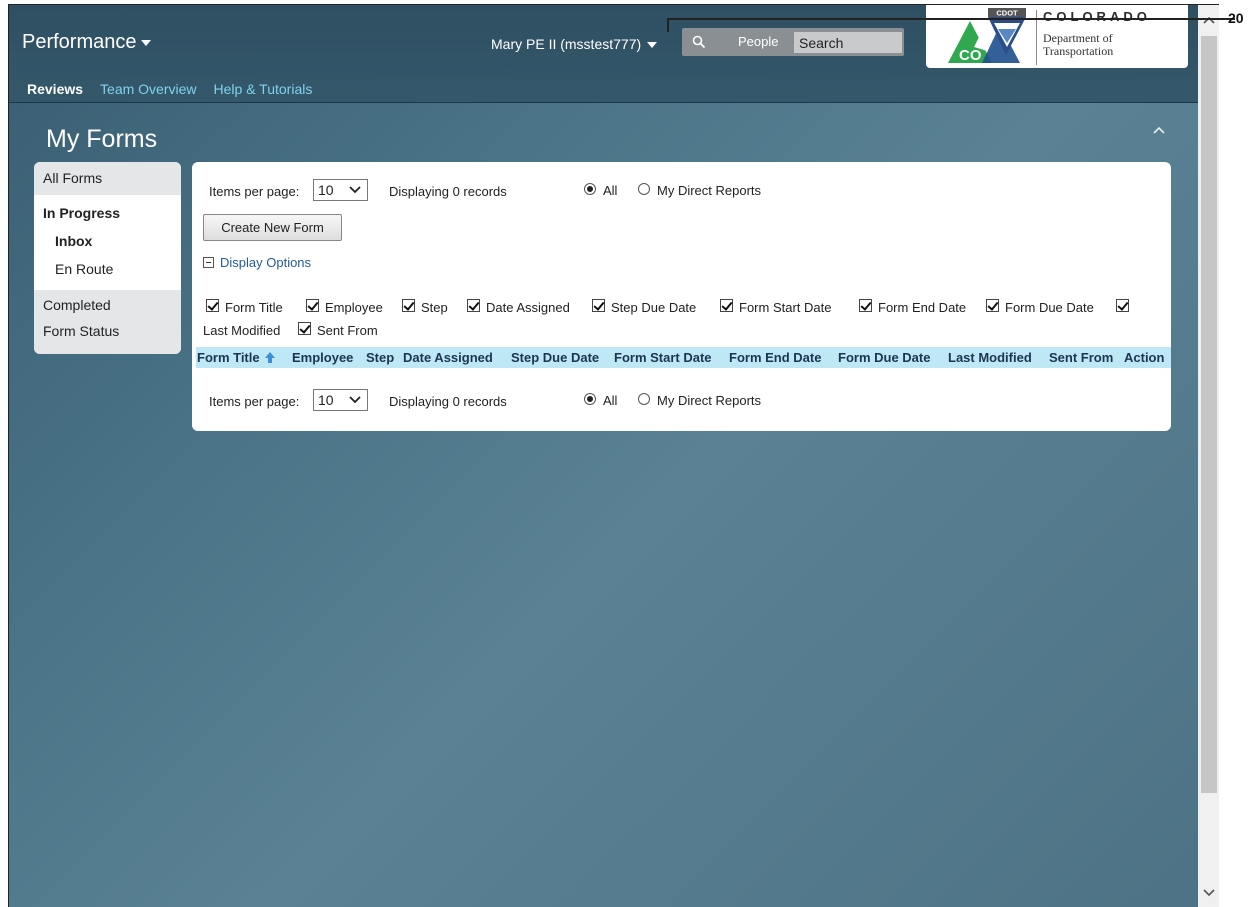 The width and height of the screenshot is (1255, 907). I want to click on sidebar-item-label: En Route, so click(84, 269).